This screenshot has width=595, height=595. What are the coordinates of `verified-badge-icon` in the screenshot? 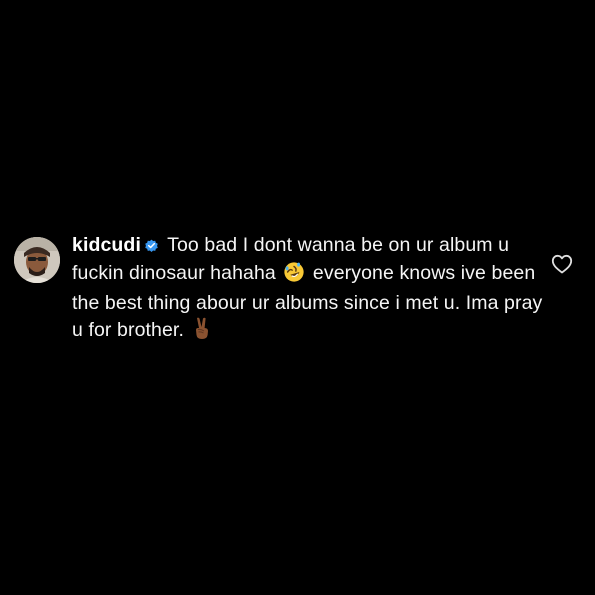 It's located at (151, 247).